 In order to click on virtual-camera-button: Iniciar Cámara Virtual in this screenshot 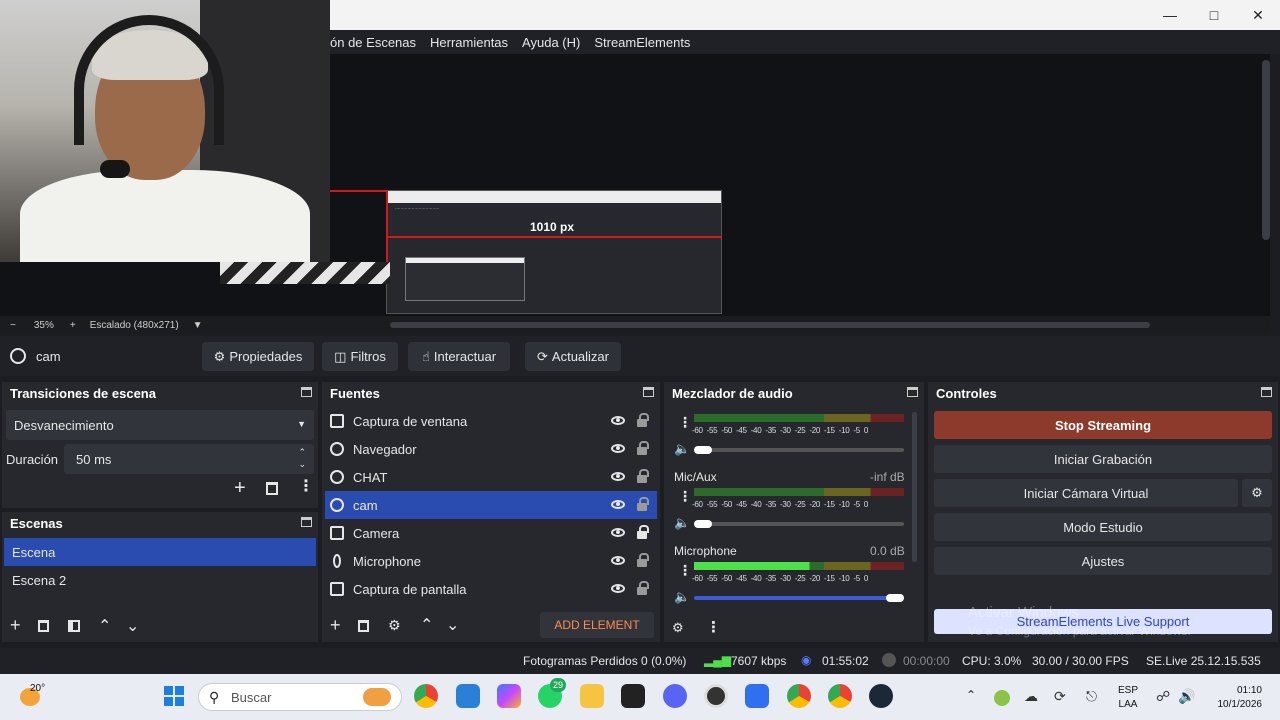, I will do `click(1086, 493)`.